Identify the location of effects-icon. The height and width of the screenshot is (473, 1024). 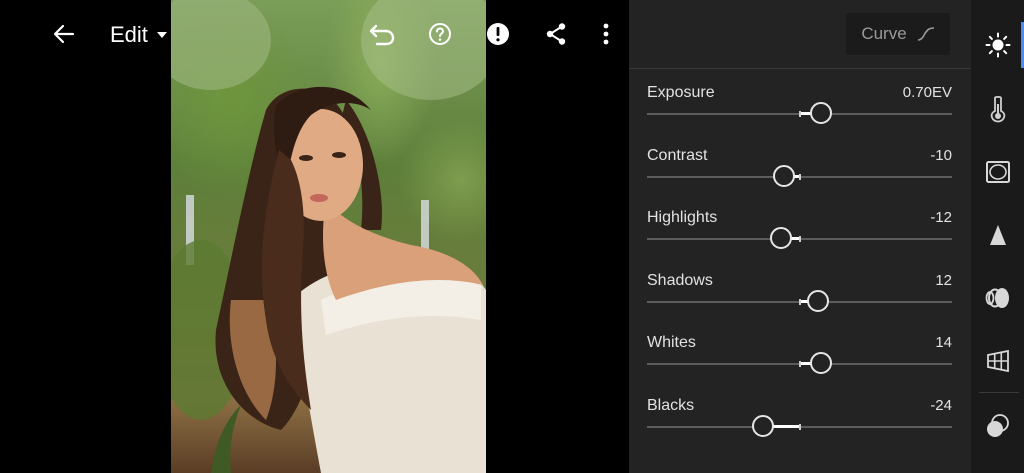
(997, 172).